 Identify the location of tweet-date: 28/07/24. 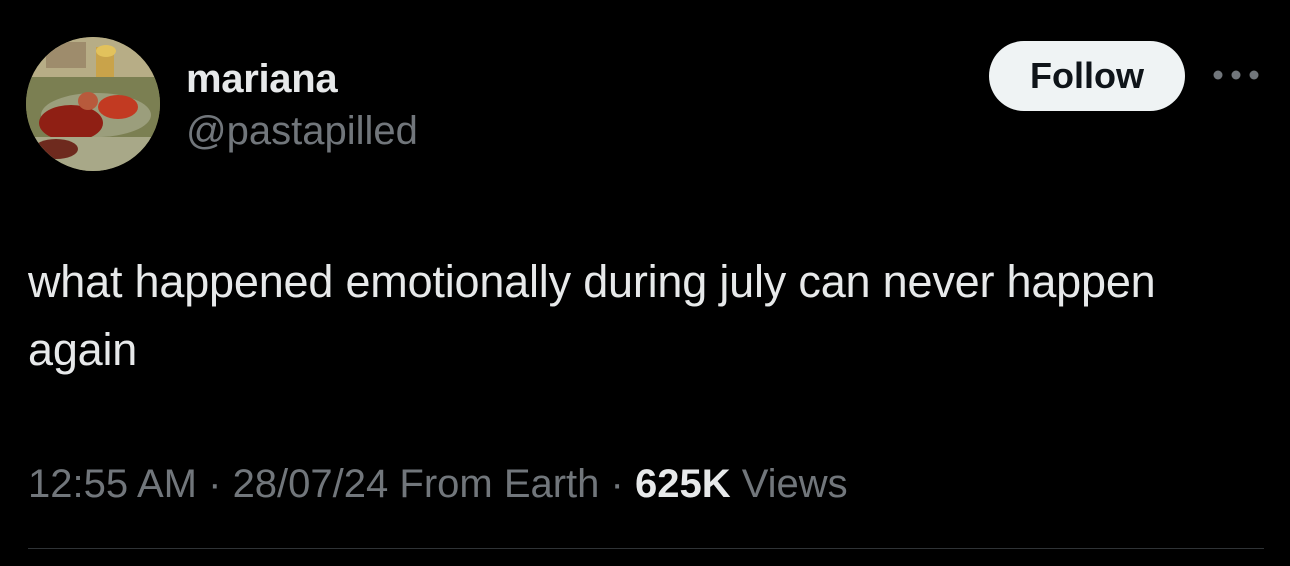
(311, 484).